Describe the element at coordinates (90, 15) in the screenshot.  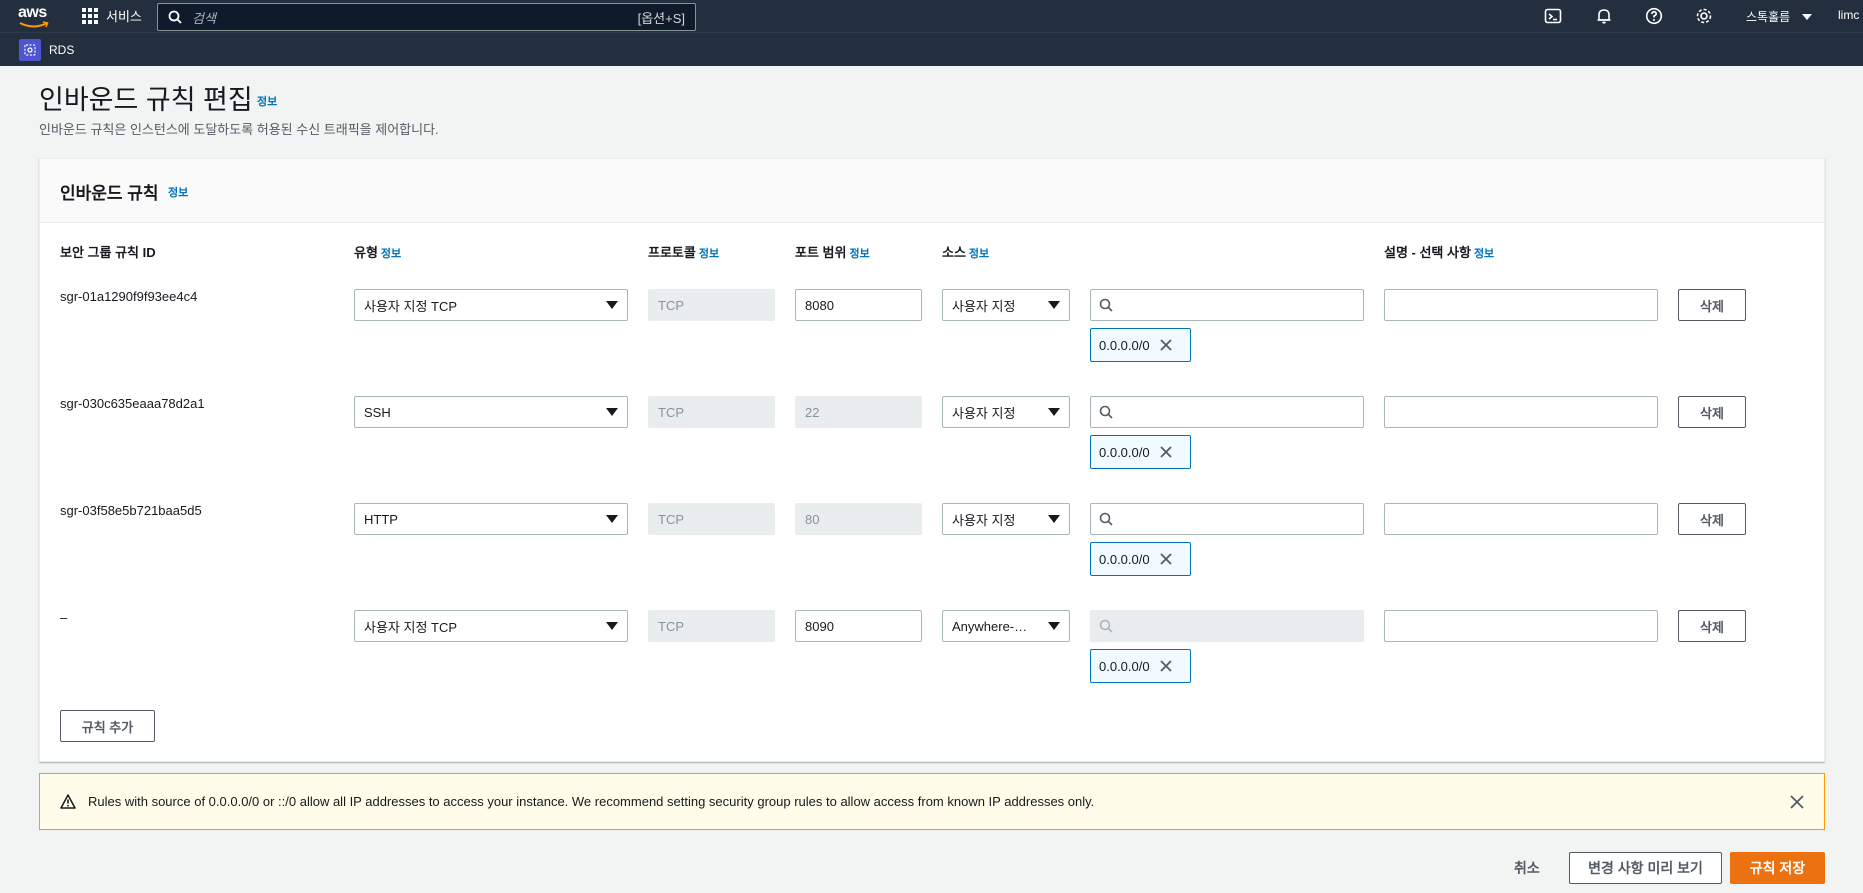
I see `grid-icon` at that location.